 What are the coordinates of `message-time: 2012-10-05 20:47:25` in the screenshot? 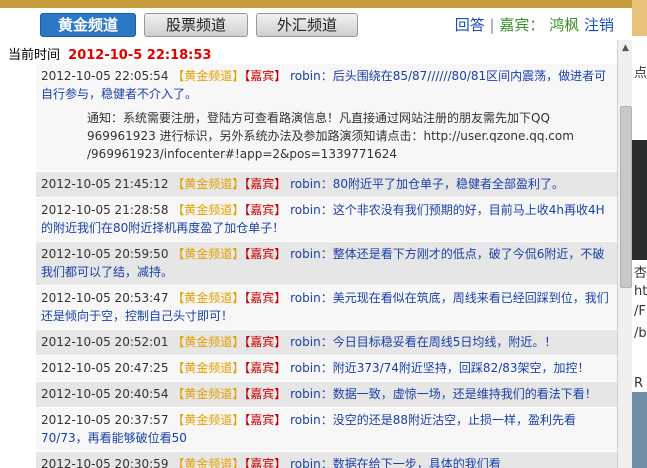 It's located at (105, 368).